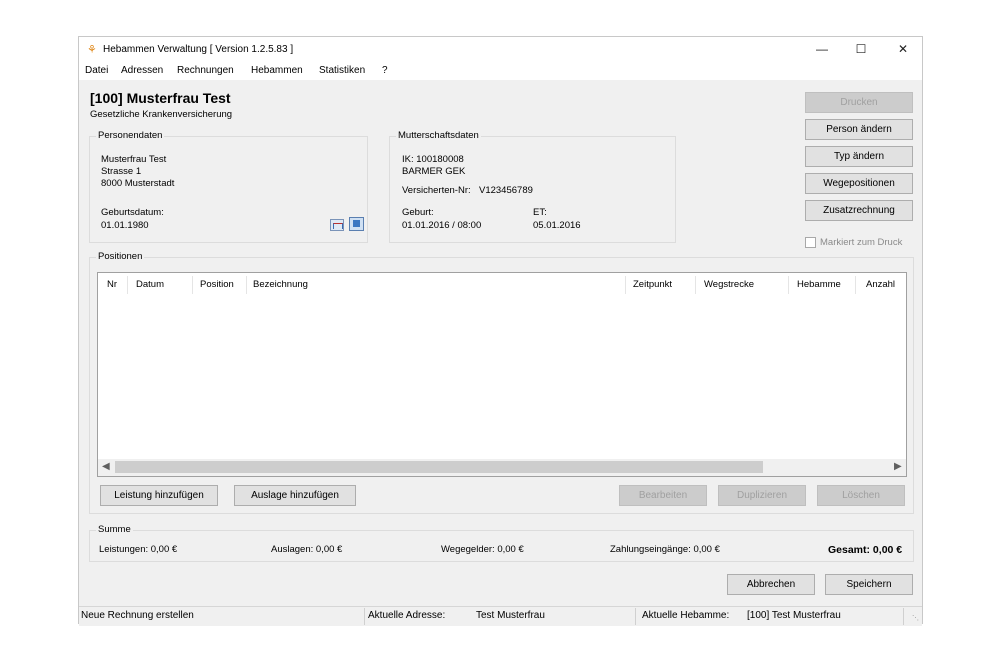 The image size is (1000, 661). Describe the element at coordinates (356, 224) in the screenshot. I see `contact-card-icon` at that location.